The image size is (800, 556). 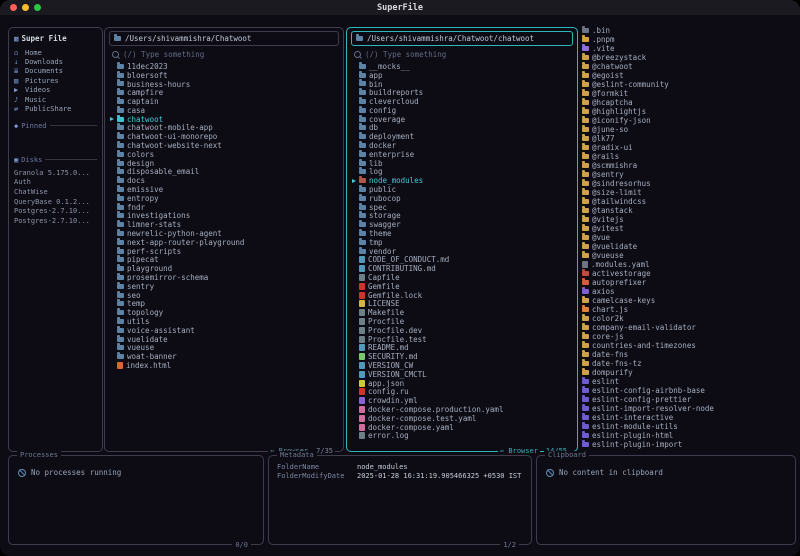 What do you see at coordinates (224, 295) in the screenshot?
I see `file-row: seo` at bounding box center [224, 295].